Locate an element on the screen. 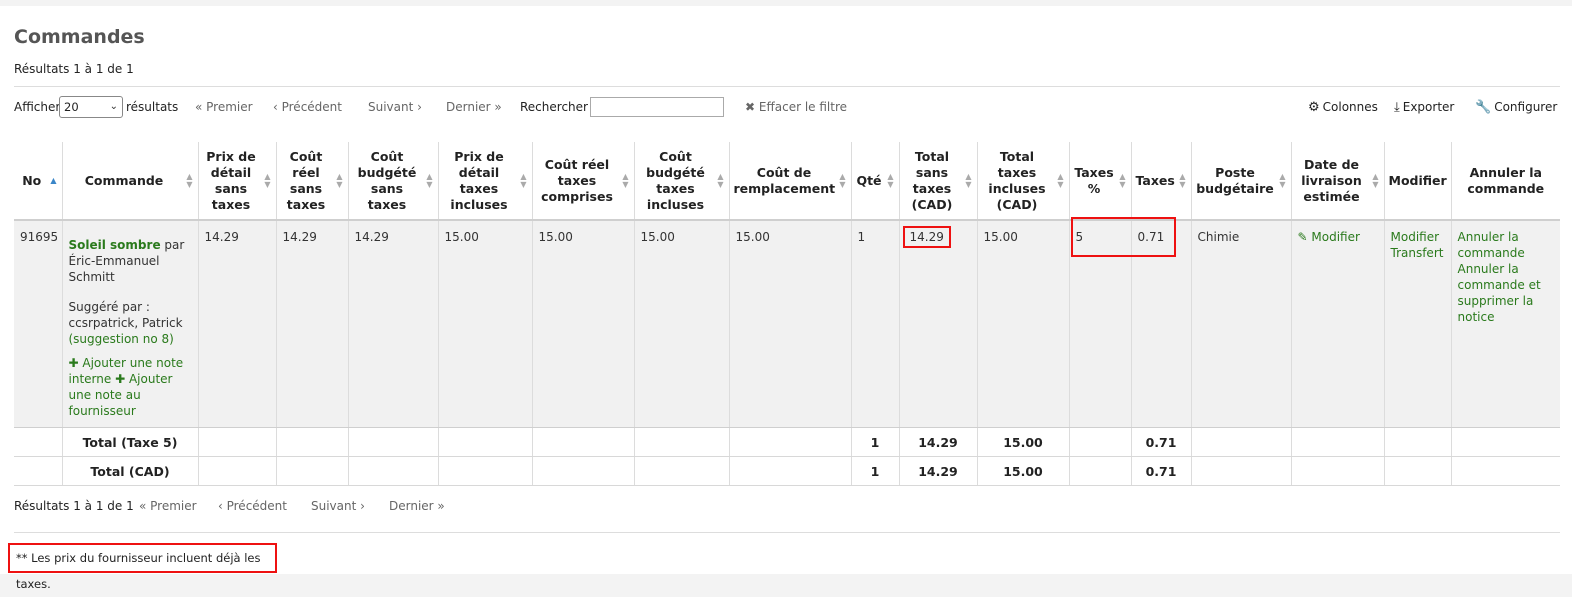 Image resolution: width=1572 pixels, height=597 pixels. col-header-tax-rate: Taxes % ▲ ▼ is located at coordinates (1100, 181).